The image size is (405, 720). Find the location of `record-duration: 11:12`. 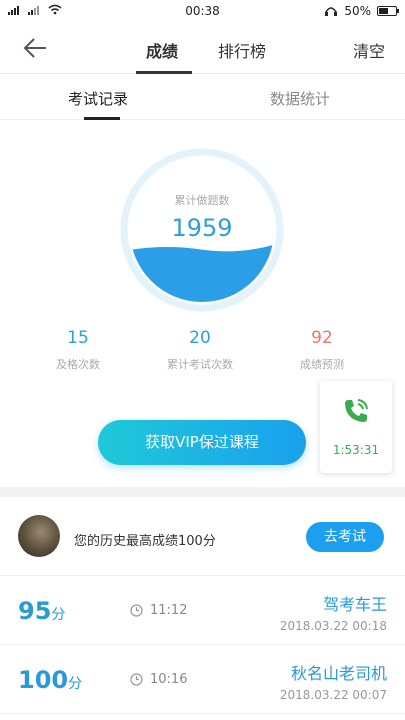

record-duration: 11:12 is located at coordinates (169, 610).